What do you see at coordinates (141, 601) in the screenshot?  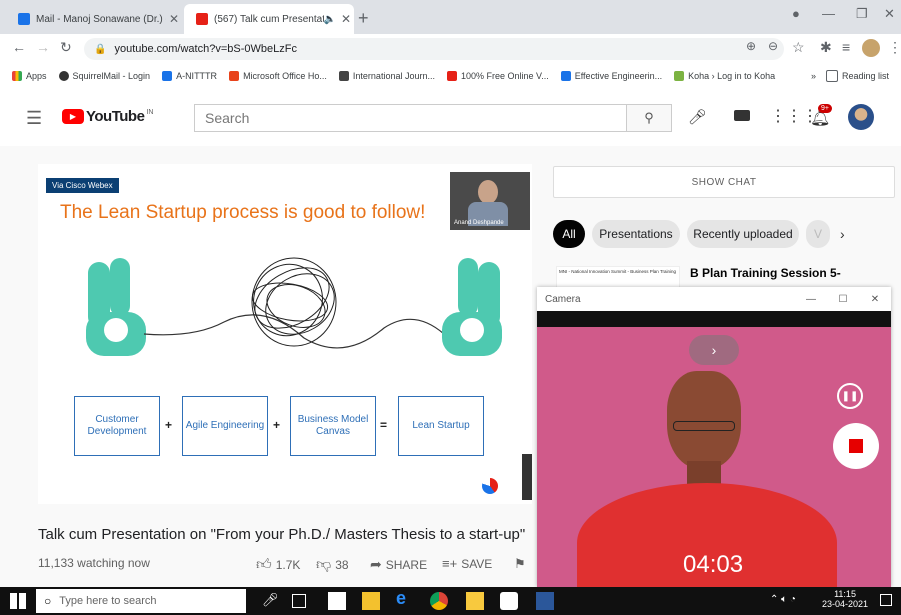 I see `taskbar-search: ○ Type here to search` at bounding box center [141, 601].